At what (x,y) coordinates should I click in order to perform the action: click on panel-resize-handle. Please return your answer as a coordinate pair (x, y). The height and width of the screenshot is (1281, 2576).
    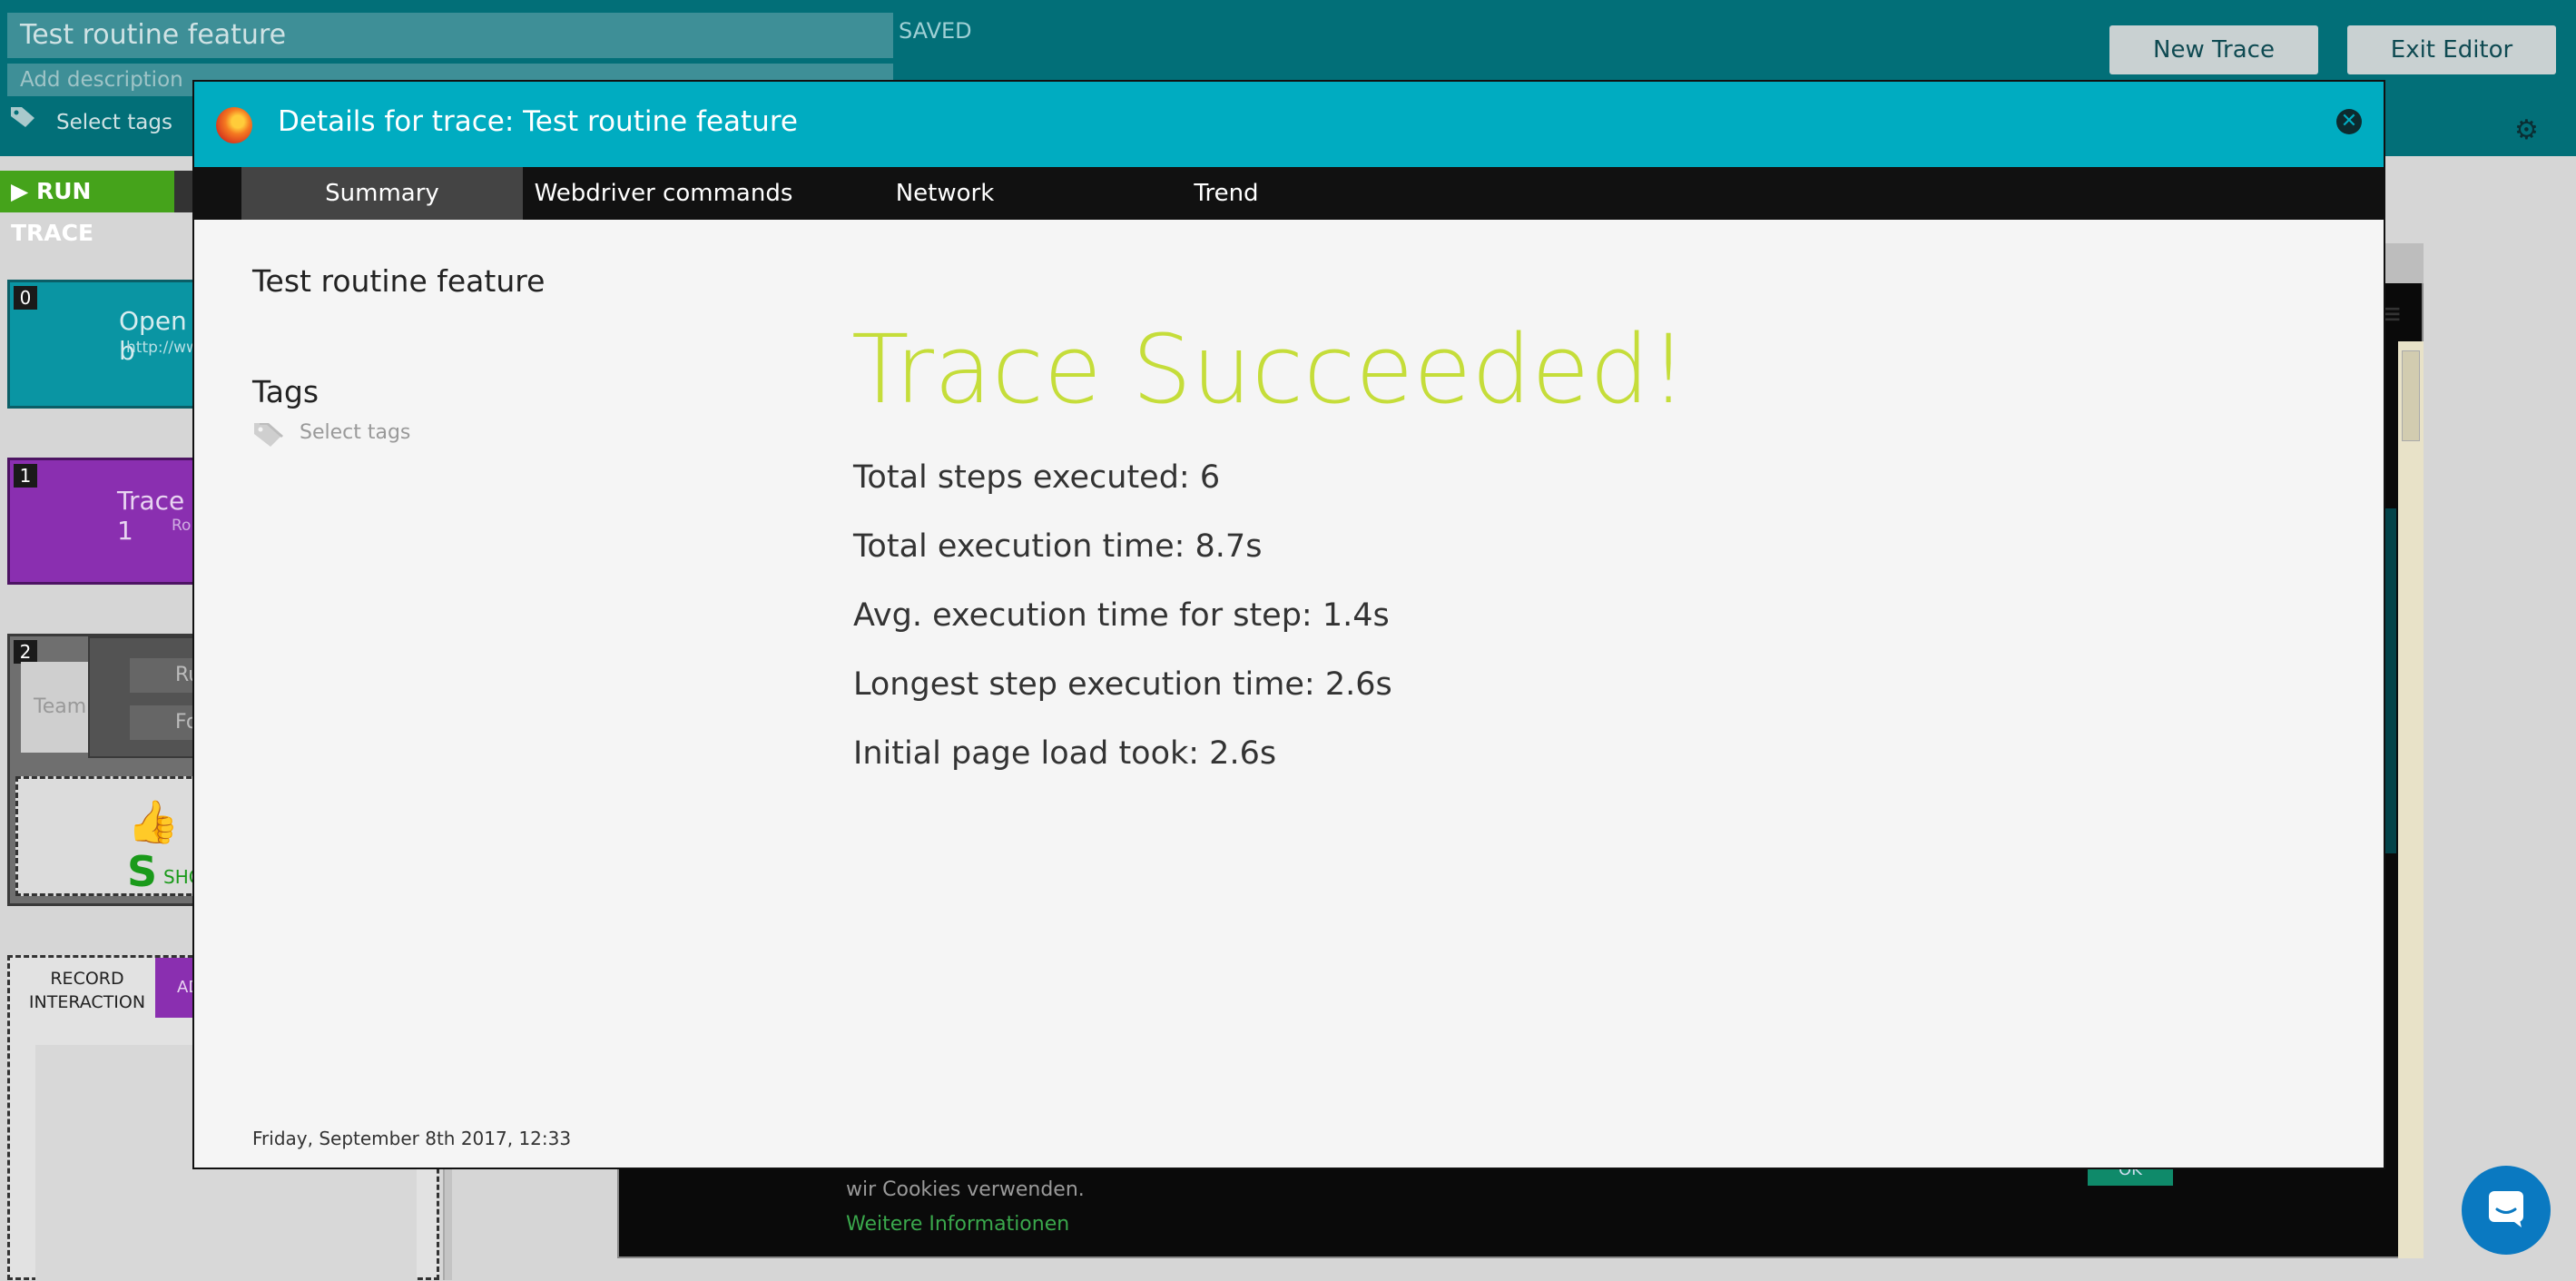
    Looking at the image, I should click on (447, 1221).